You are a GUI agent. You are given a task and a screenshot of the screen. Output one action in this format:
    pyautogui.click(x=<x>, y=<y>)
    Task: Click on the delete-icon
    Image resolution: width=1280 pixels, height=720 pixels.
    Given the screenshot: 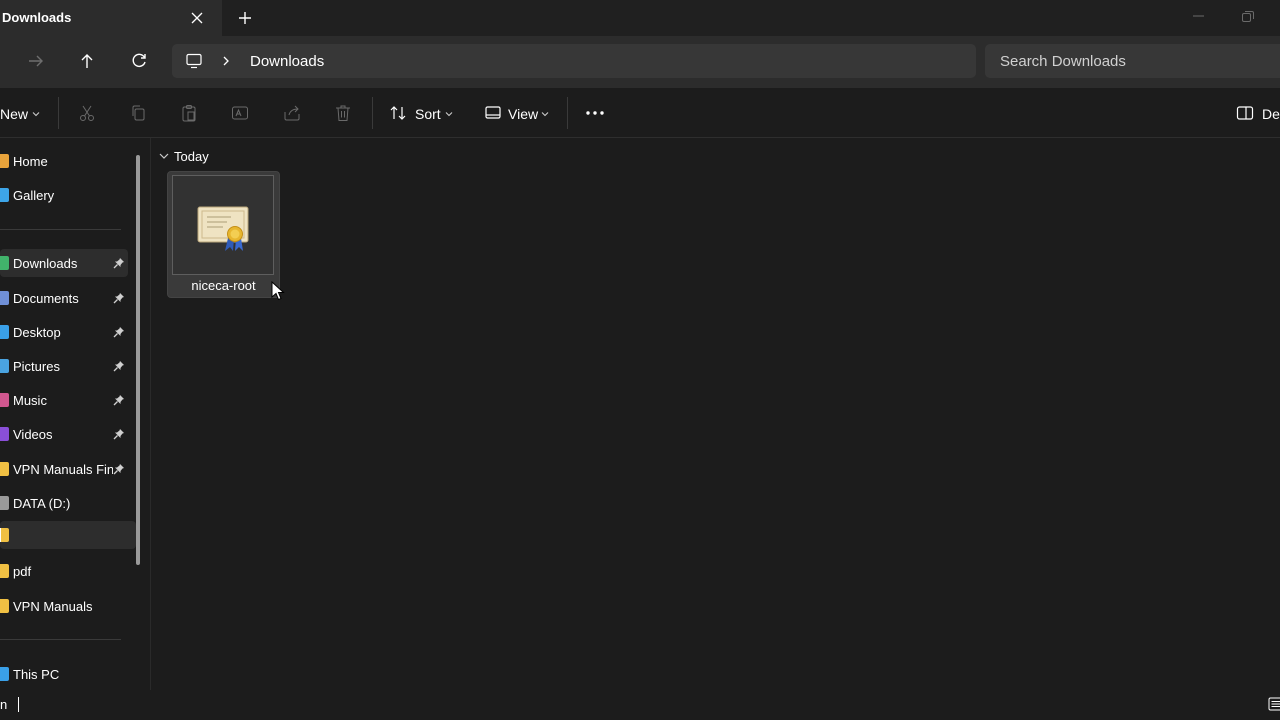 What is the action you would take?
    pyautogui.click(x=343, y=113)
    